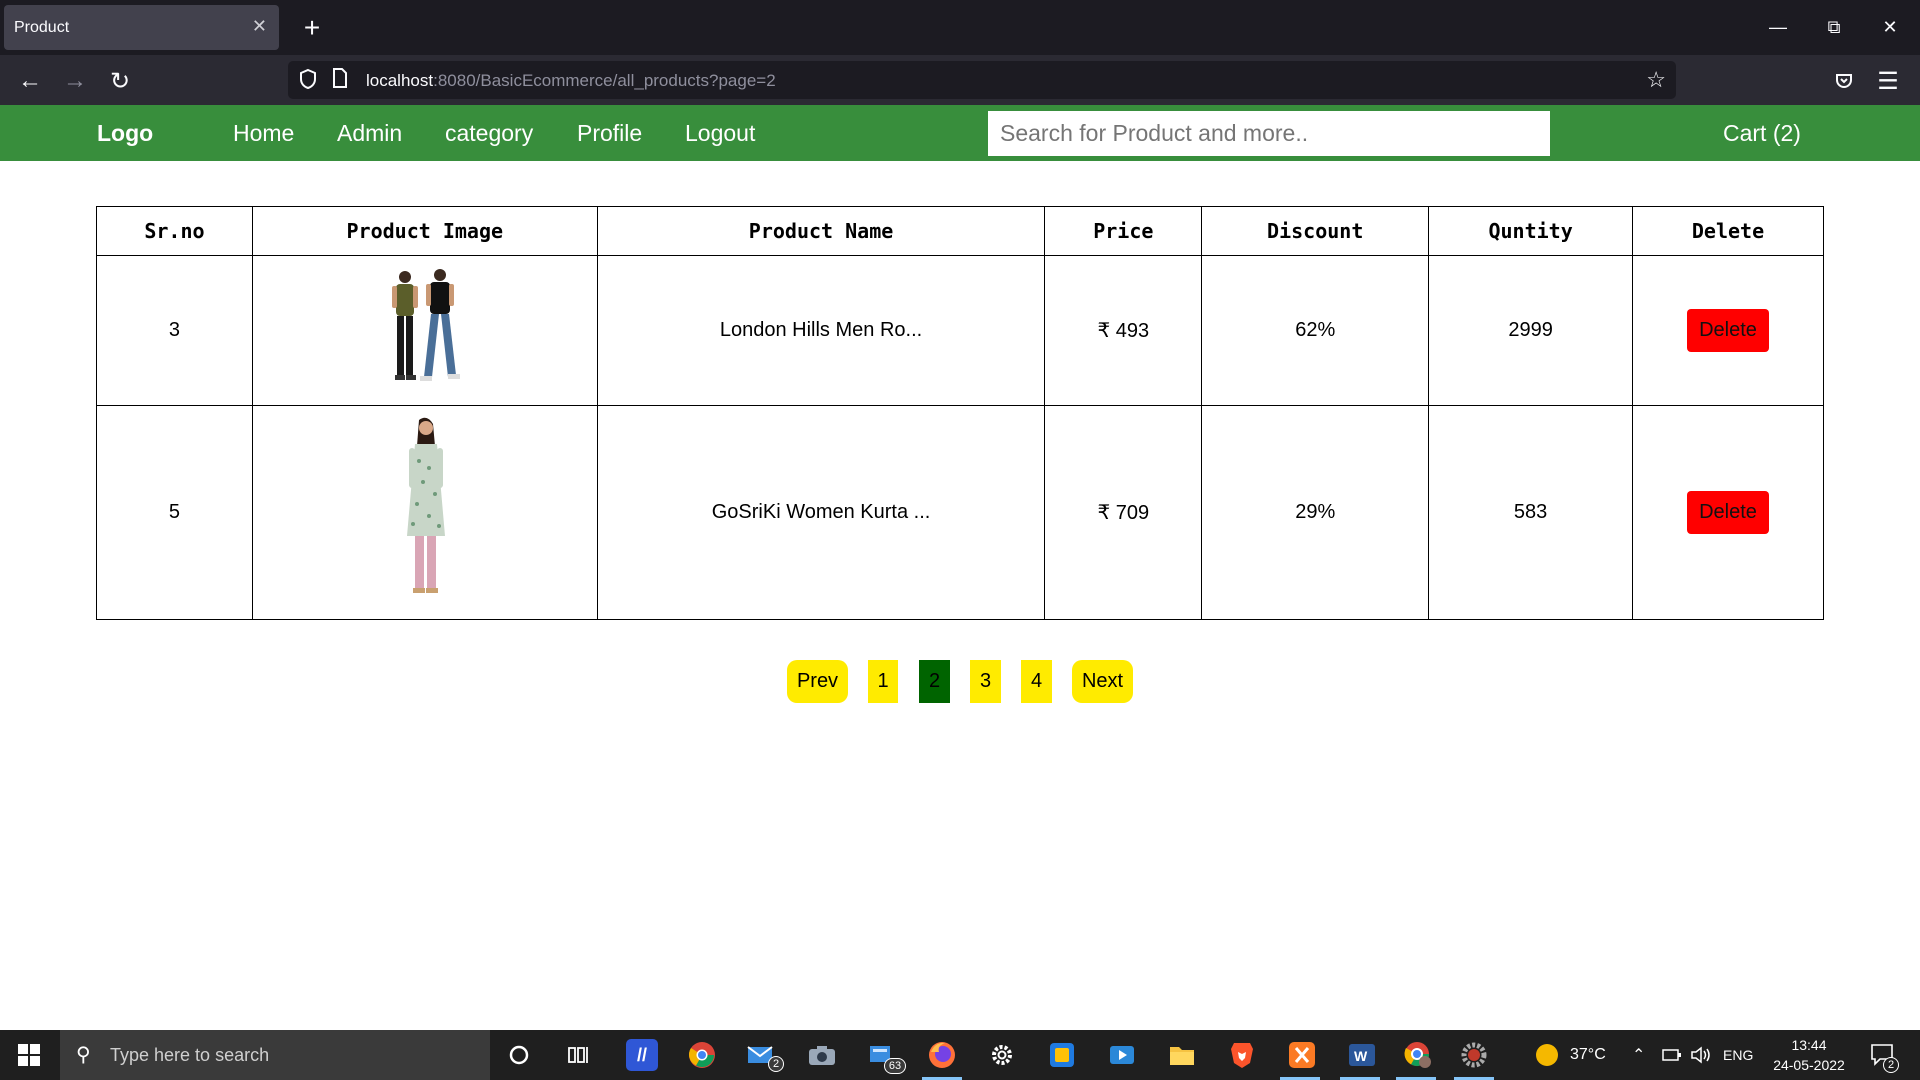  I want to click on nav-admin: Admin, so click(369, 133).